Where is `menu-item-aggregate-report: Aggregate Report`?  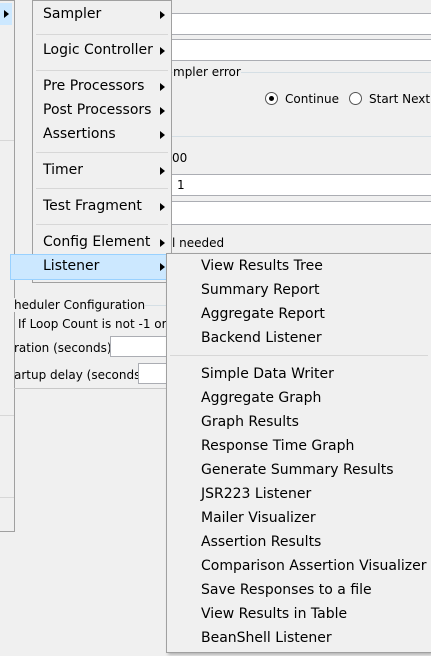 menu-item-aggregate-report: Aggregate Report is located at coordinates (263, 314).